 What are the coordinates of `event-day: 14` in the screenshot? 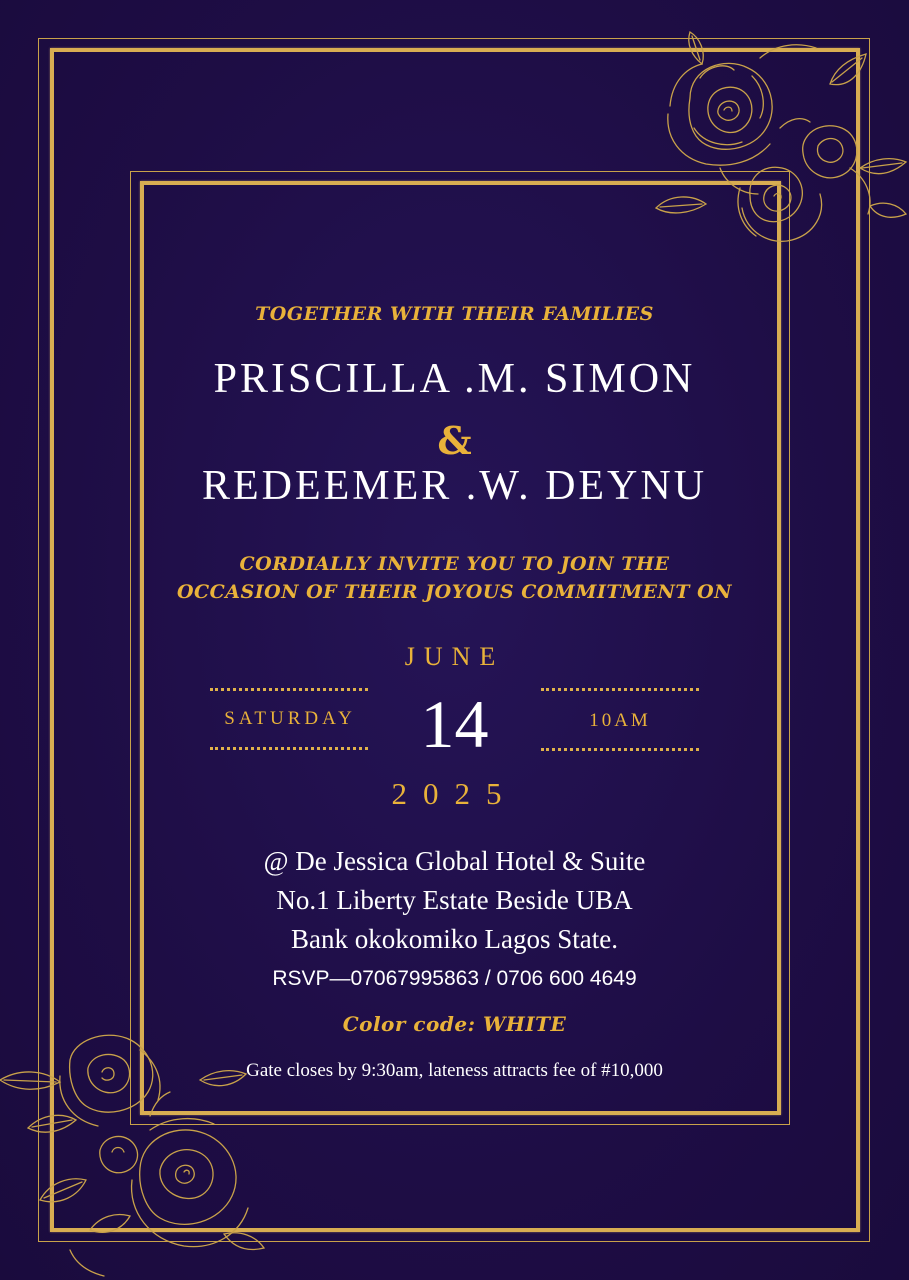 It's located at (454, 724).